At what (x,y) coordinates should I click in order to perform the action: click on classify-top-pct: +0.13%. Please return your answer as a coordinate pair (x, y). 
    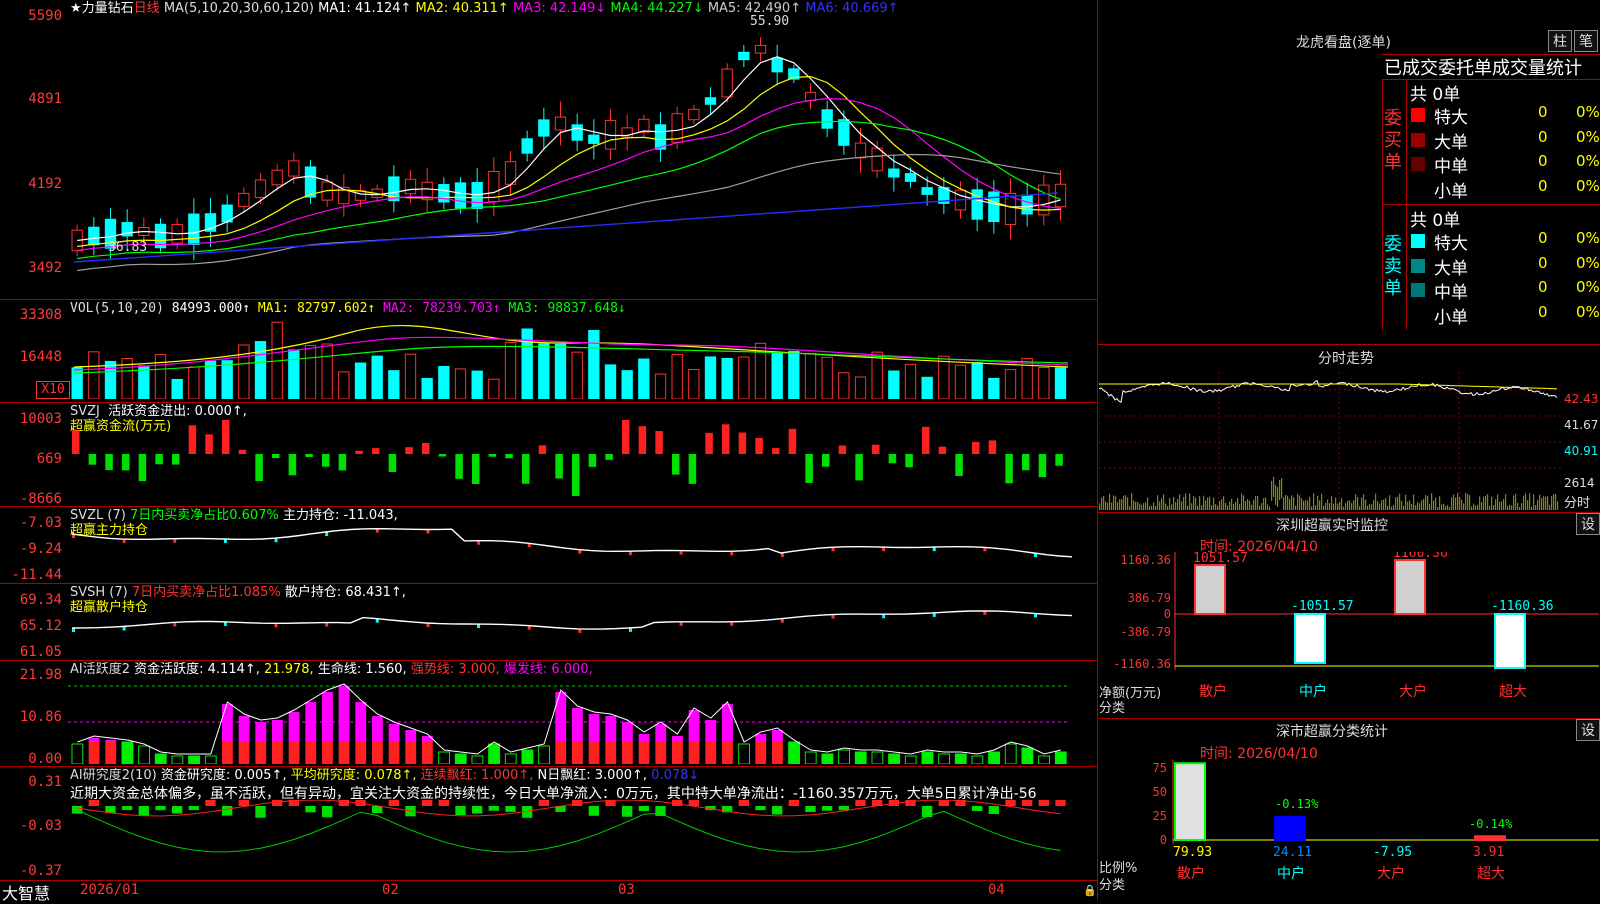
    Looking at the image, I should click on (1197, 760).